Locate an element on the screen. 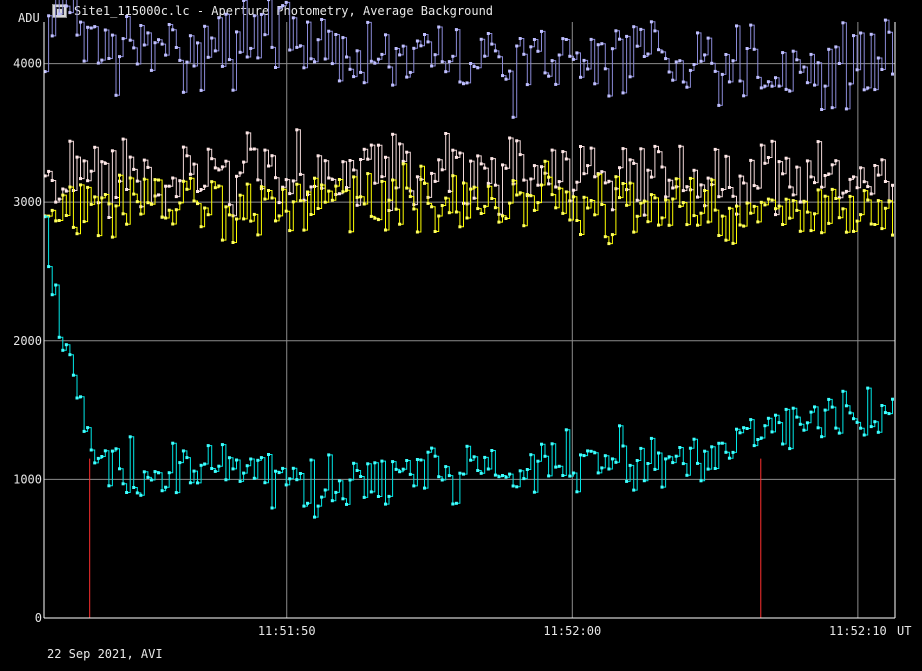 The width and height of the screenshot is (922, 671). x-tick-label-1: 11:52:00 is located at coordinates (572, 631).